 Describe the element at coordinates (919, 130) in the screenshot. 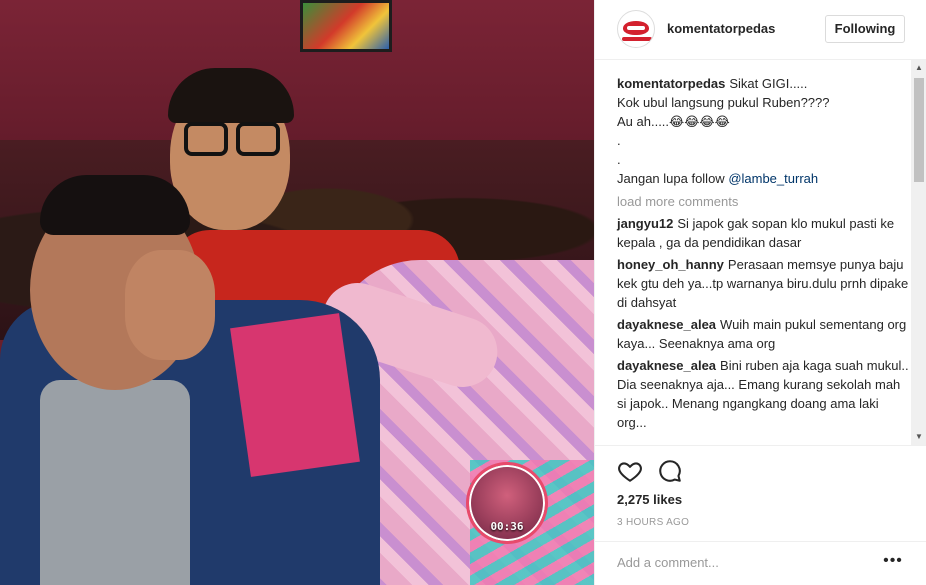

I see `scrollbar-thumb` at that location.